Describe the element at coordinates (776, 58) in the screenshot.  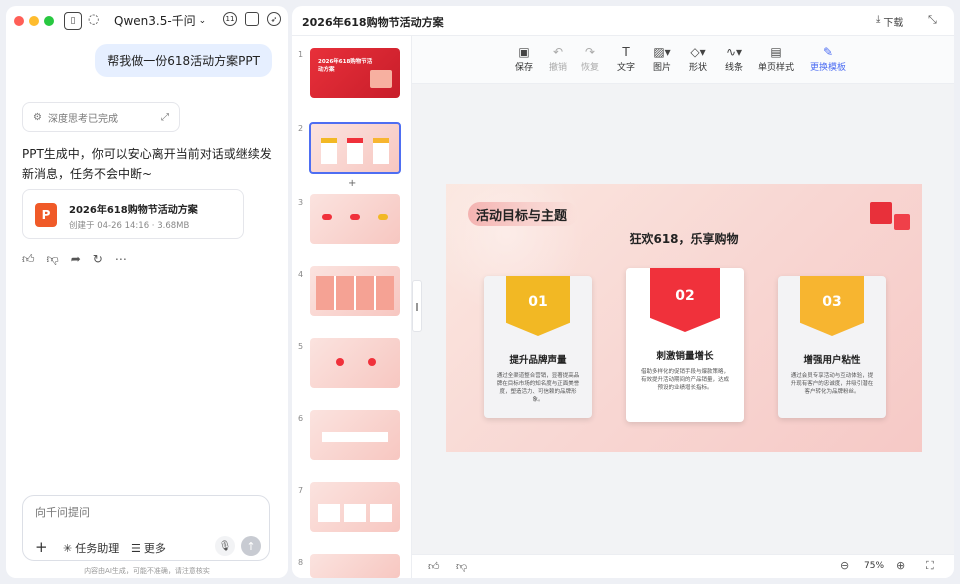
I see `page-style-button: ▤ 单页样式` at that location.